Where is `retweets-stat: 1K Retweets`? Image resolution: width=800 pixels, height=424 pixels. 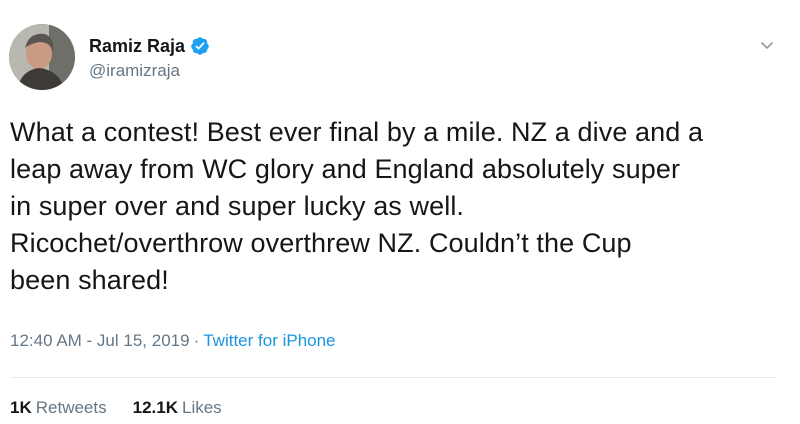
retweets-stat: 1K Retweets is located at coordinates (58, 408).